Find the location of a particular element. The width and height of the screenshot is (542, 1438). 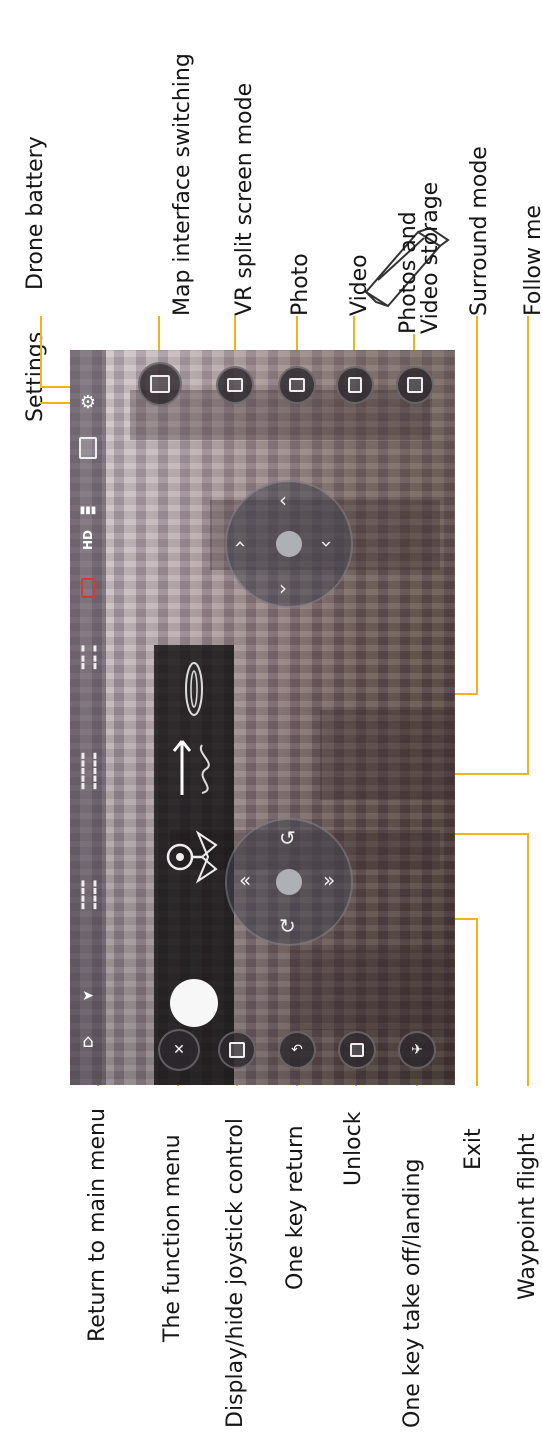

hd-label: HD is located at coordinates (87, 540).